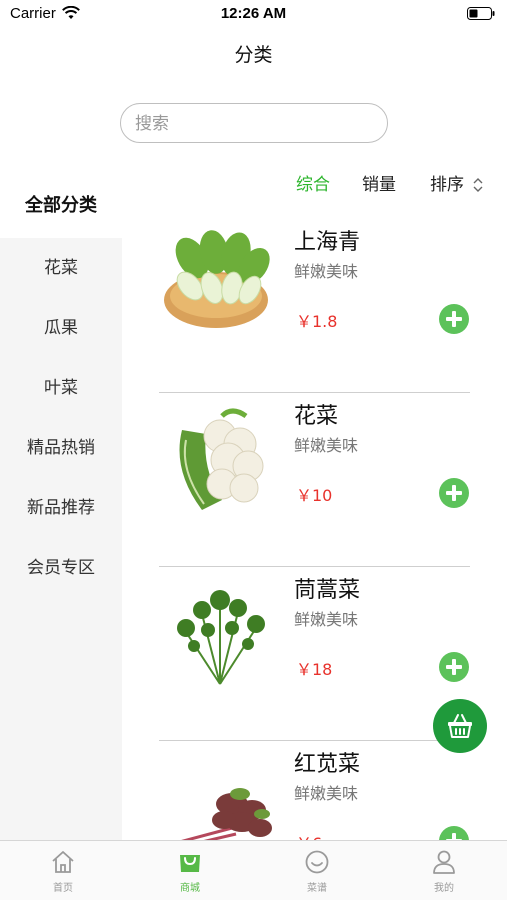  I want to click on product-name: 花菜, so click(316, 416).